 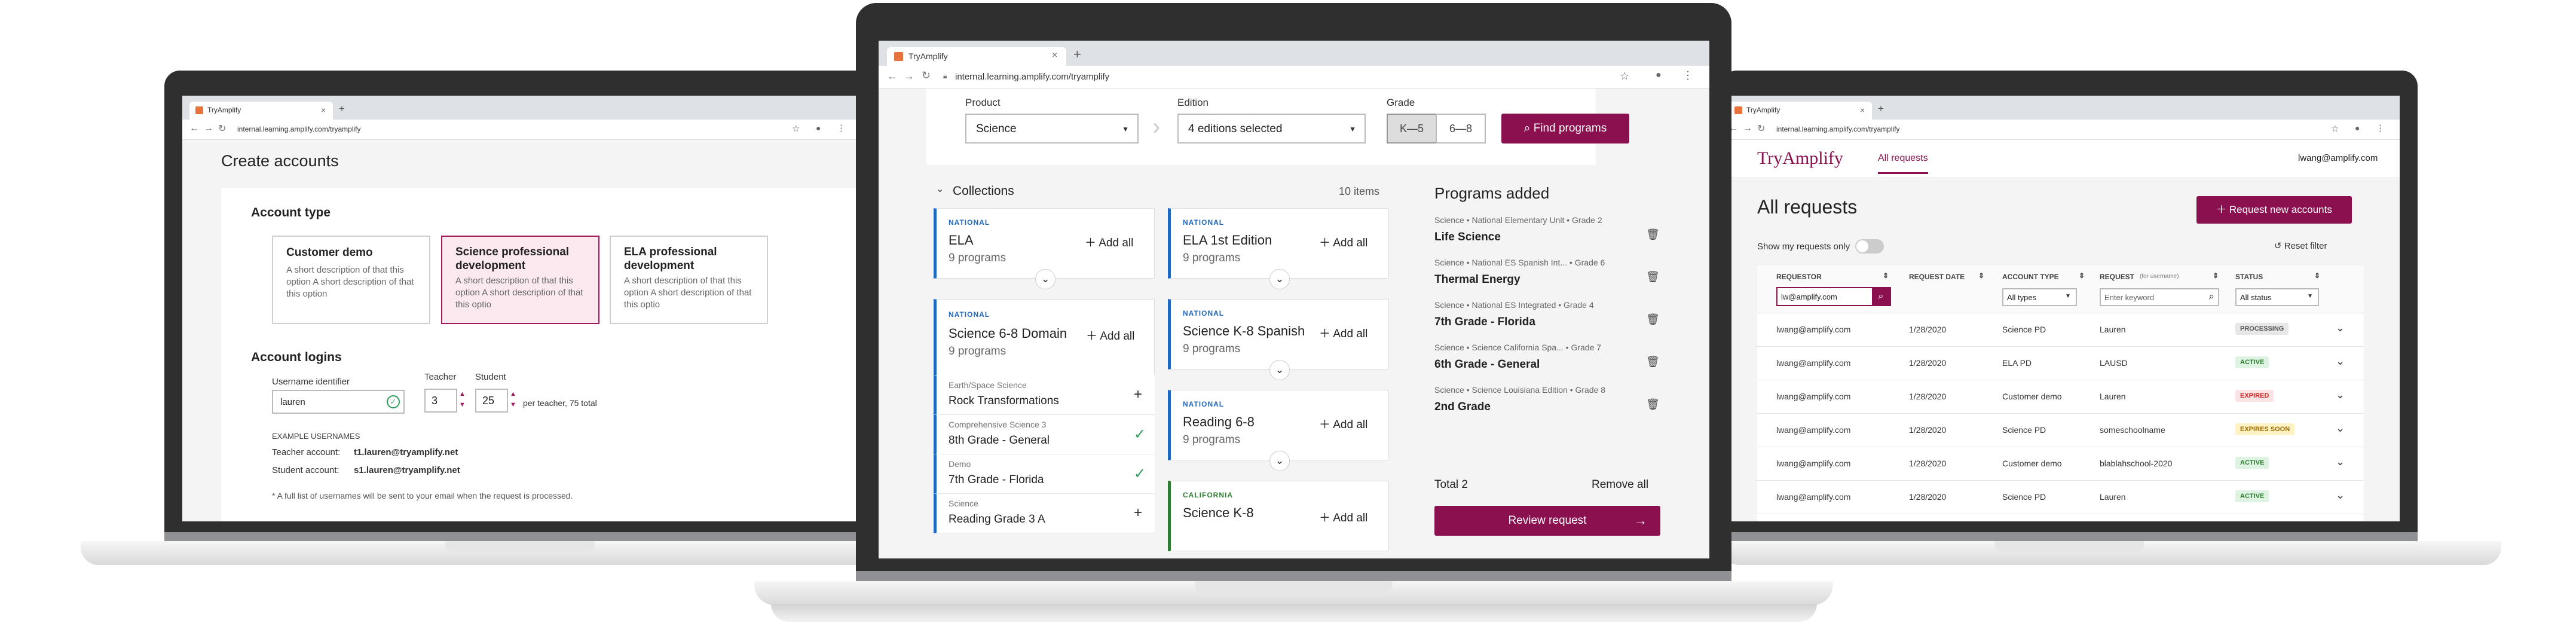 I want to click on user-email: lwang@amplify.com, so click(x=2338, y=158).